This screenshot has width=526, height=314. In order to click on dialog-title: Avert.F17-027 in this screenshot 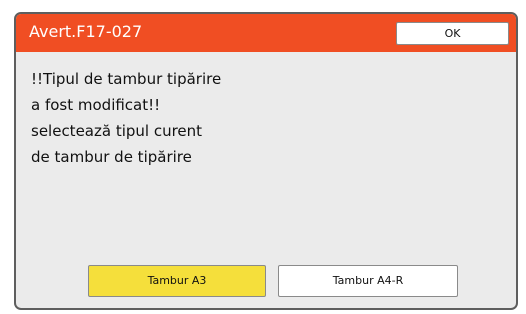, I will do `click(86, 31)`.